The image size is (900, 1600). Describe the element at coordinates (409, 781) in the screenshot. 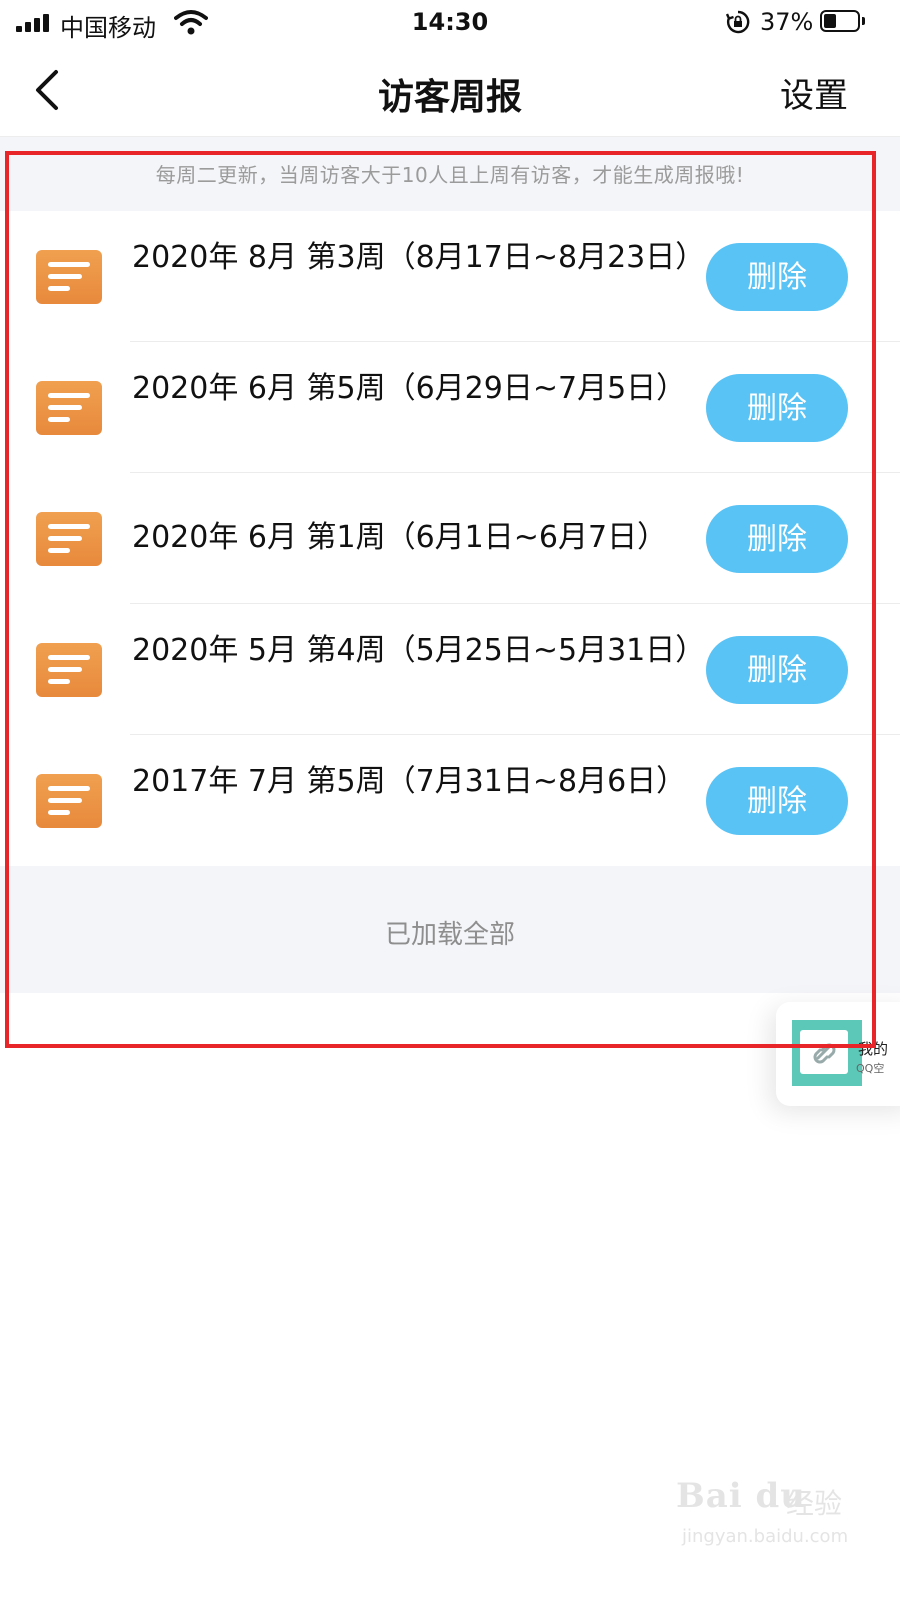

I see `report-title: 2017年 7月 第5周（7月31日~8月6日）` at that location.